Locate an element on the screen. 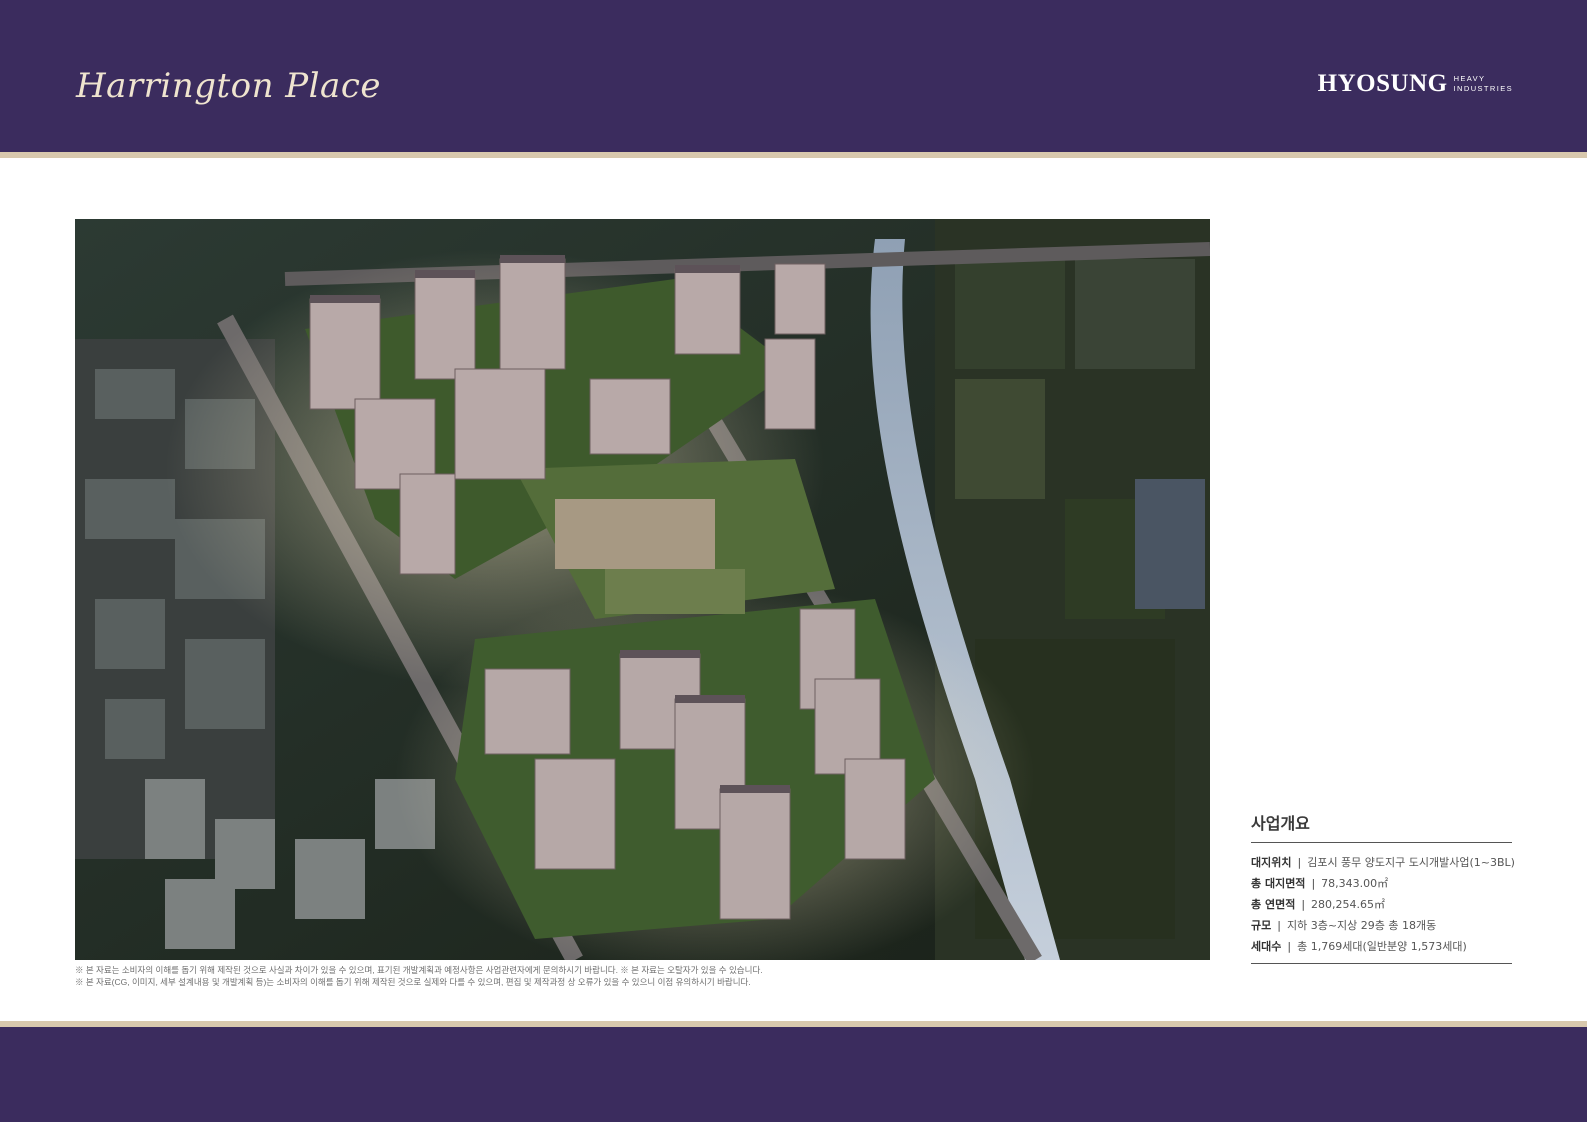 The width and height of the screenshot is (1587, 1122). logo-sub-text: HEAVY INDUSTRIES is located at coordinates (1483, 83).